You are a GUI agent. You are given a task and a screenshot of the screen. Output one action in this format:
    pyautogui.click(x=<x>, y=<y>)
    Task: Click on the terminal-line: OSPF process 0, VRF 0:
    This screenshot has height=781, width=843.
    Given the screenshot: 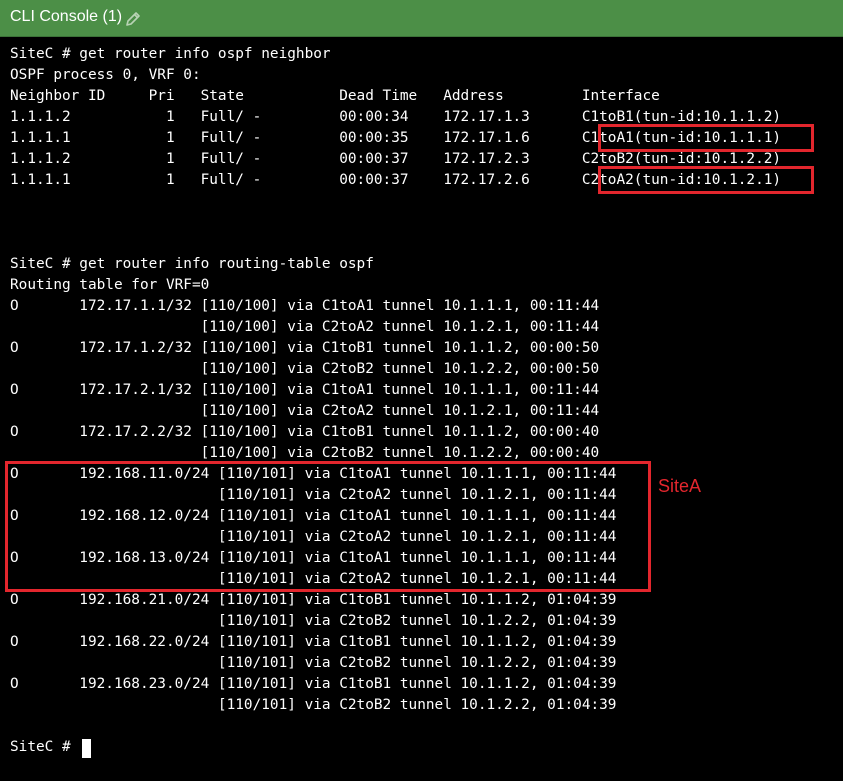 What is the action you would take?
    pyautogui.click(x=105, y=75)
    